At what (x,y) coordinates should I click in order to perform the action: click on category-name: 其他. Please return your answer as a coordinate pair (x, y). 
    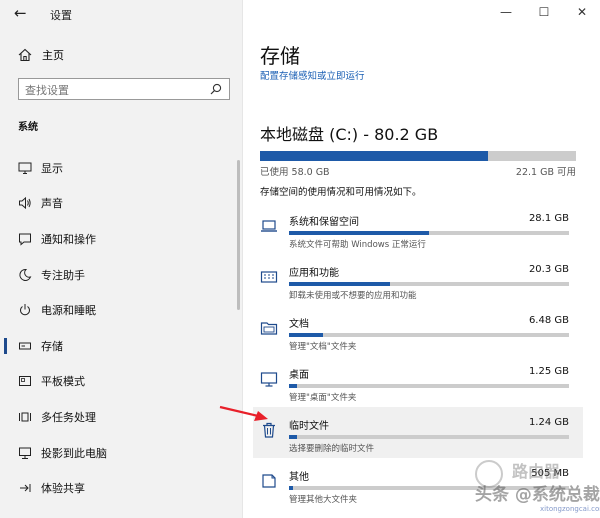
    Looking at the image, I should click on (299, 477).